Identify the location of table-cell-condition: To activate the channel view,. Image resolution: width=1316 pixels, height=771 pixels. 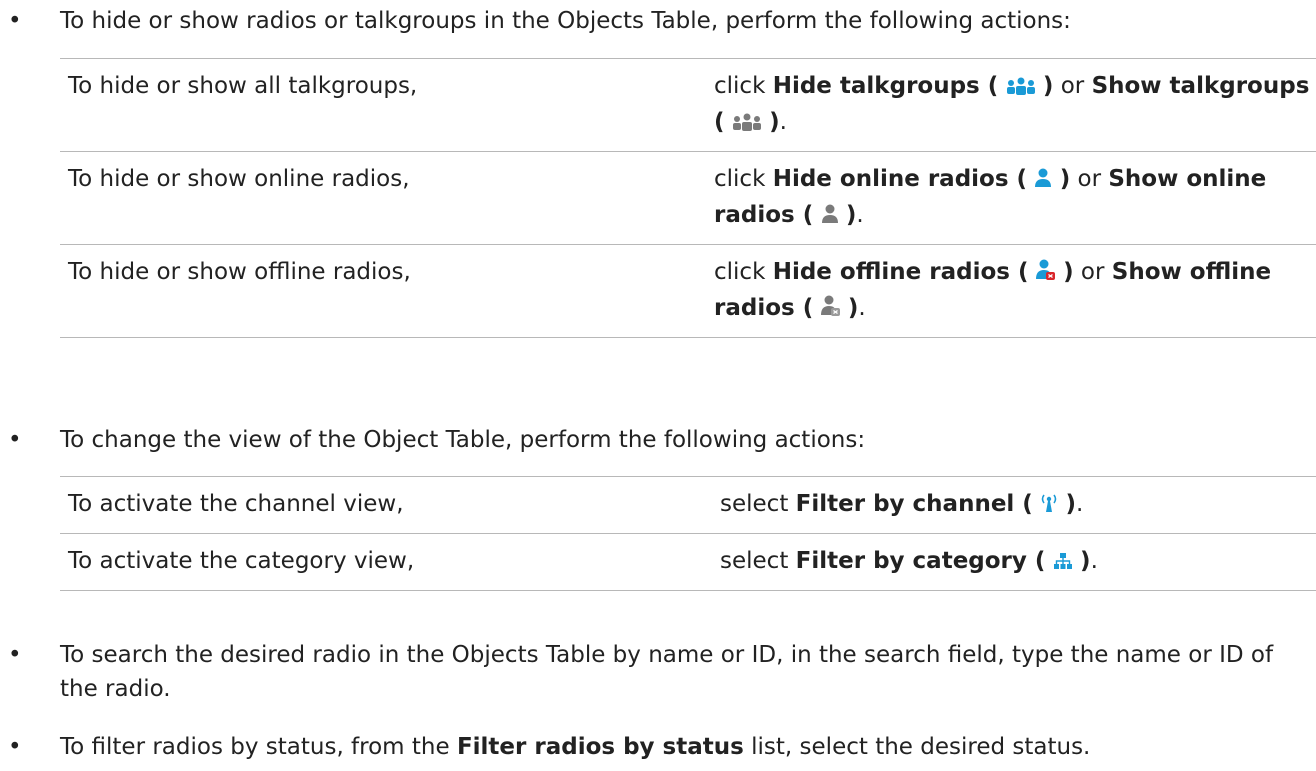
(386, 505).